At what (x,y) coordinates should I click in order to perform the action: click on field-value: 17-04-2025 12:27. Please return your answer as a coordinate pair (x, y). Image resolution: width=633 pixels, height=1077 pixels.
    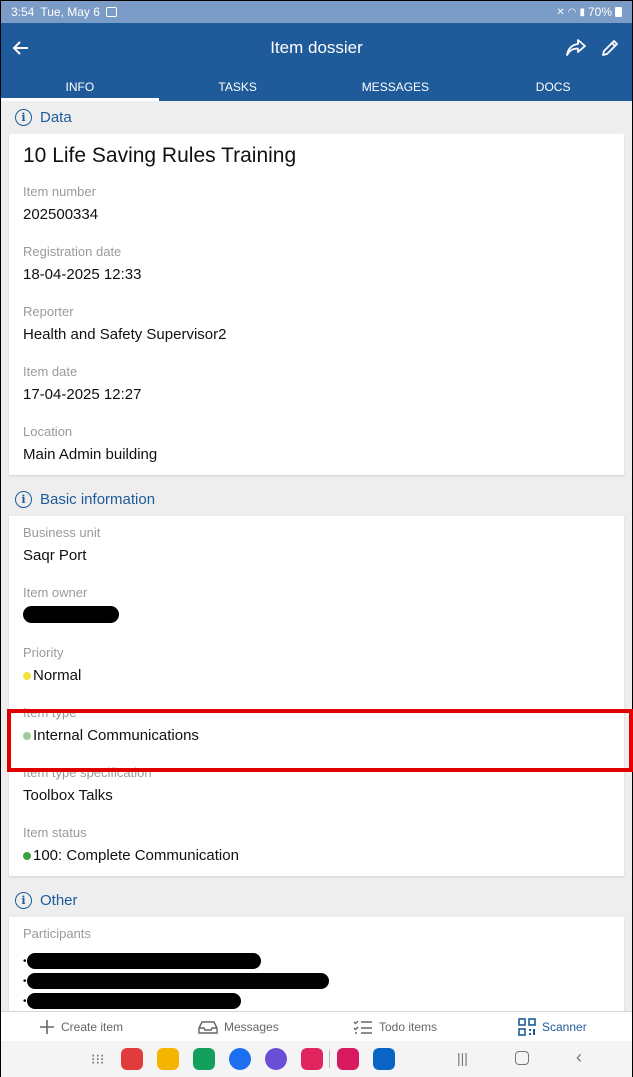
    Looking at the image, I should click on (82, 394).